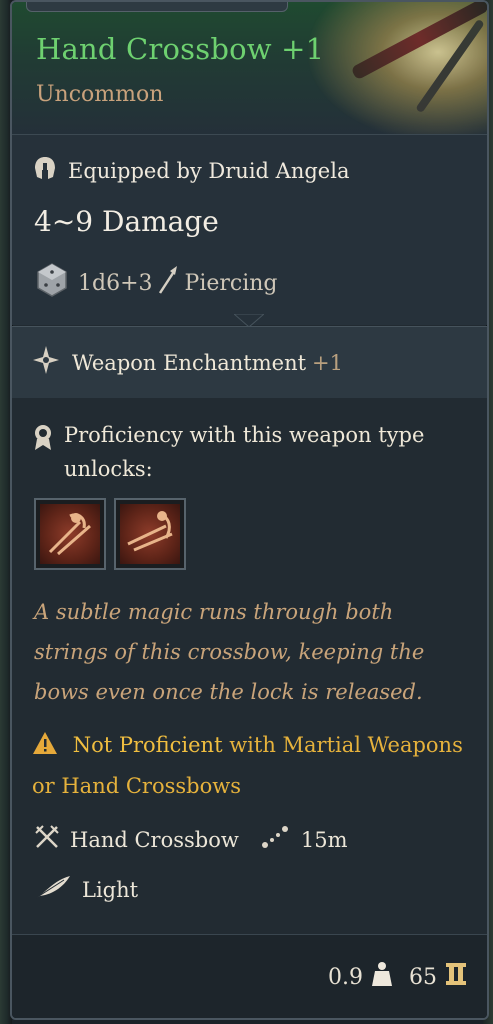  Describe the element at coordinates (324, 839) in the screenshot. I see `weapon-range: 15m` at that location.